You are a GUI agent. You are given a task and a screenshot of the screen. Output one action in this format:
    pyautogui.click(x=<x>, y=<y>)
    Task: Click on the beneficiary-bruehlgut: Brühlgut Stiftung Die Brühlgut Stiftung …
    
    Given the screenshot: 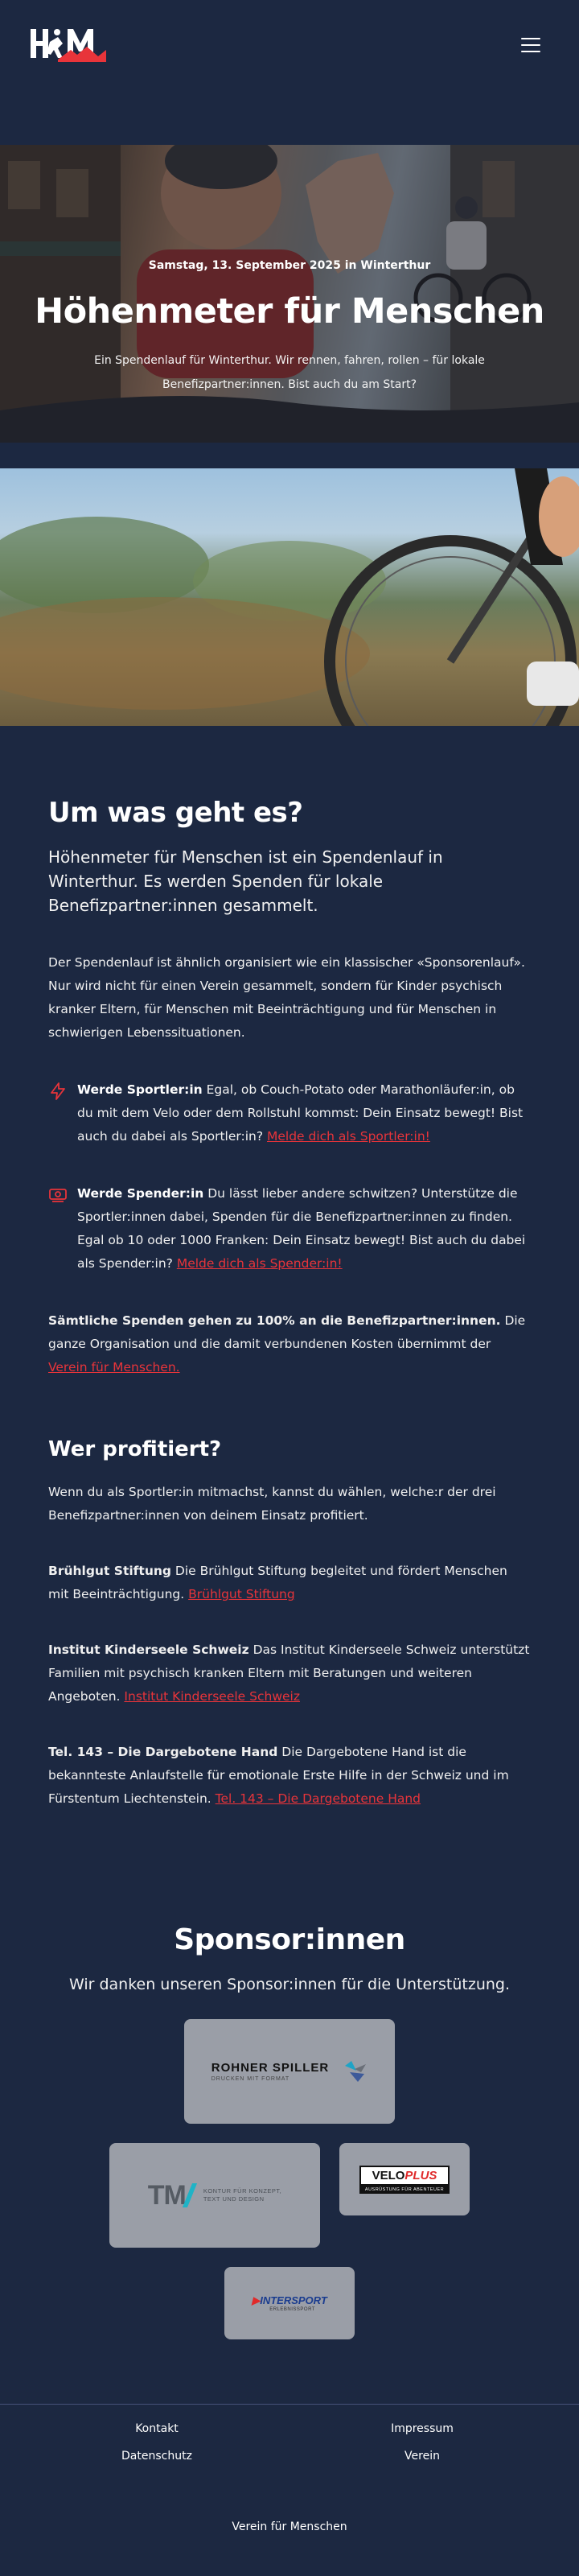 What is the action you would take?
    pyautogui.click(x=289, y=1583)
    